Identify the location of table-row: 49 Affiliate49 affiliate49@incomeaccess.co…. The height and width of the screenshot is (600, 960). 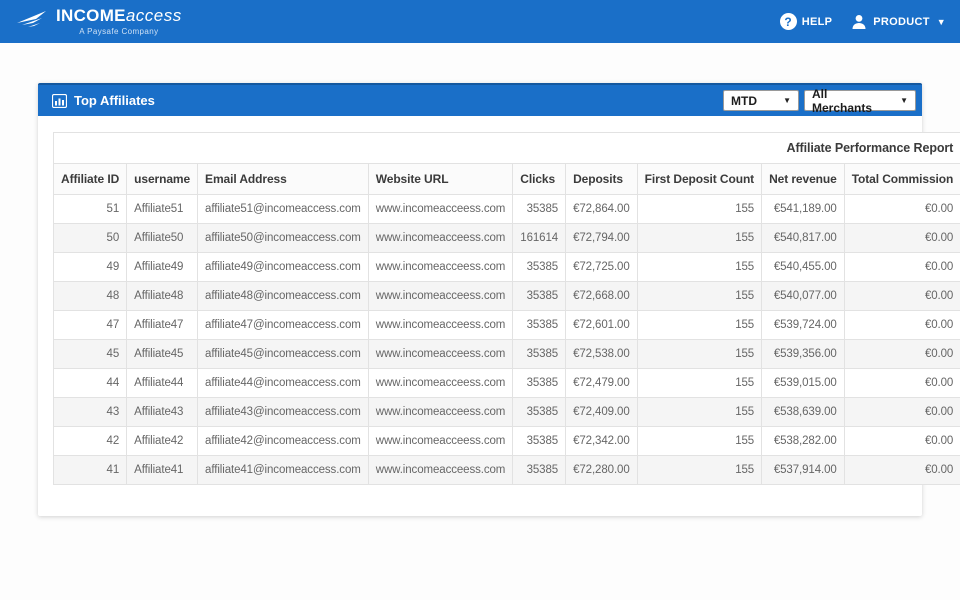
(506, 267).